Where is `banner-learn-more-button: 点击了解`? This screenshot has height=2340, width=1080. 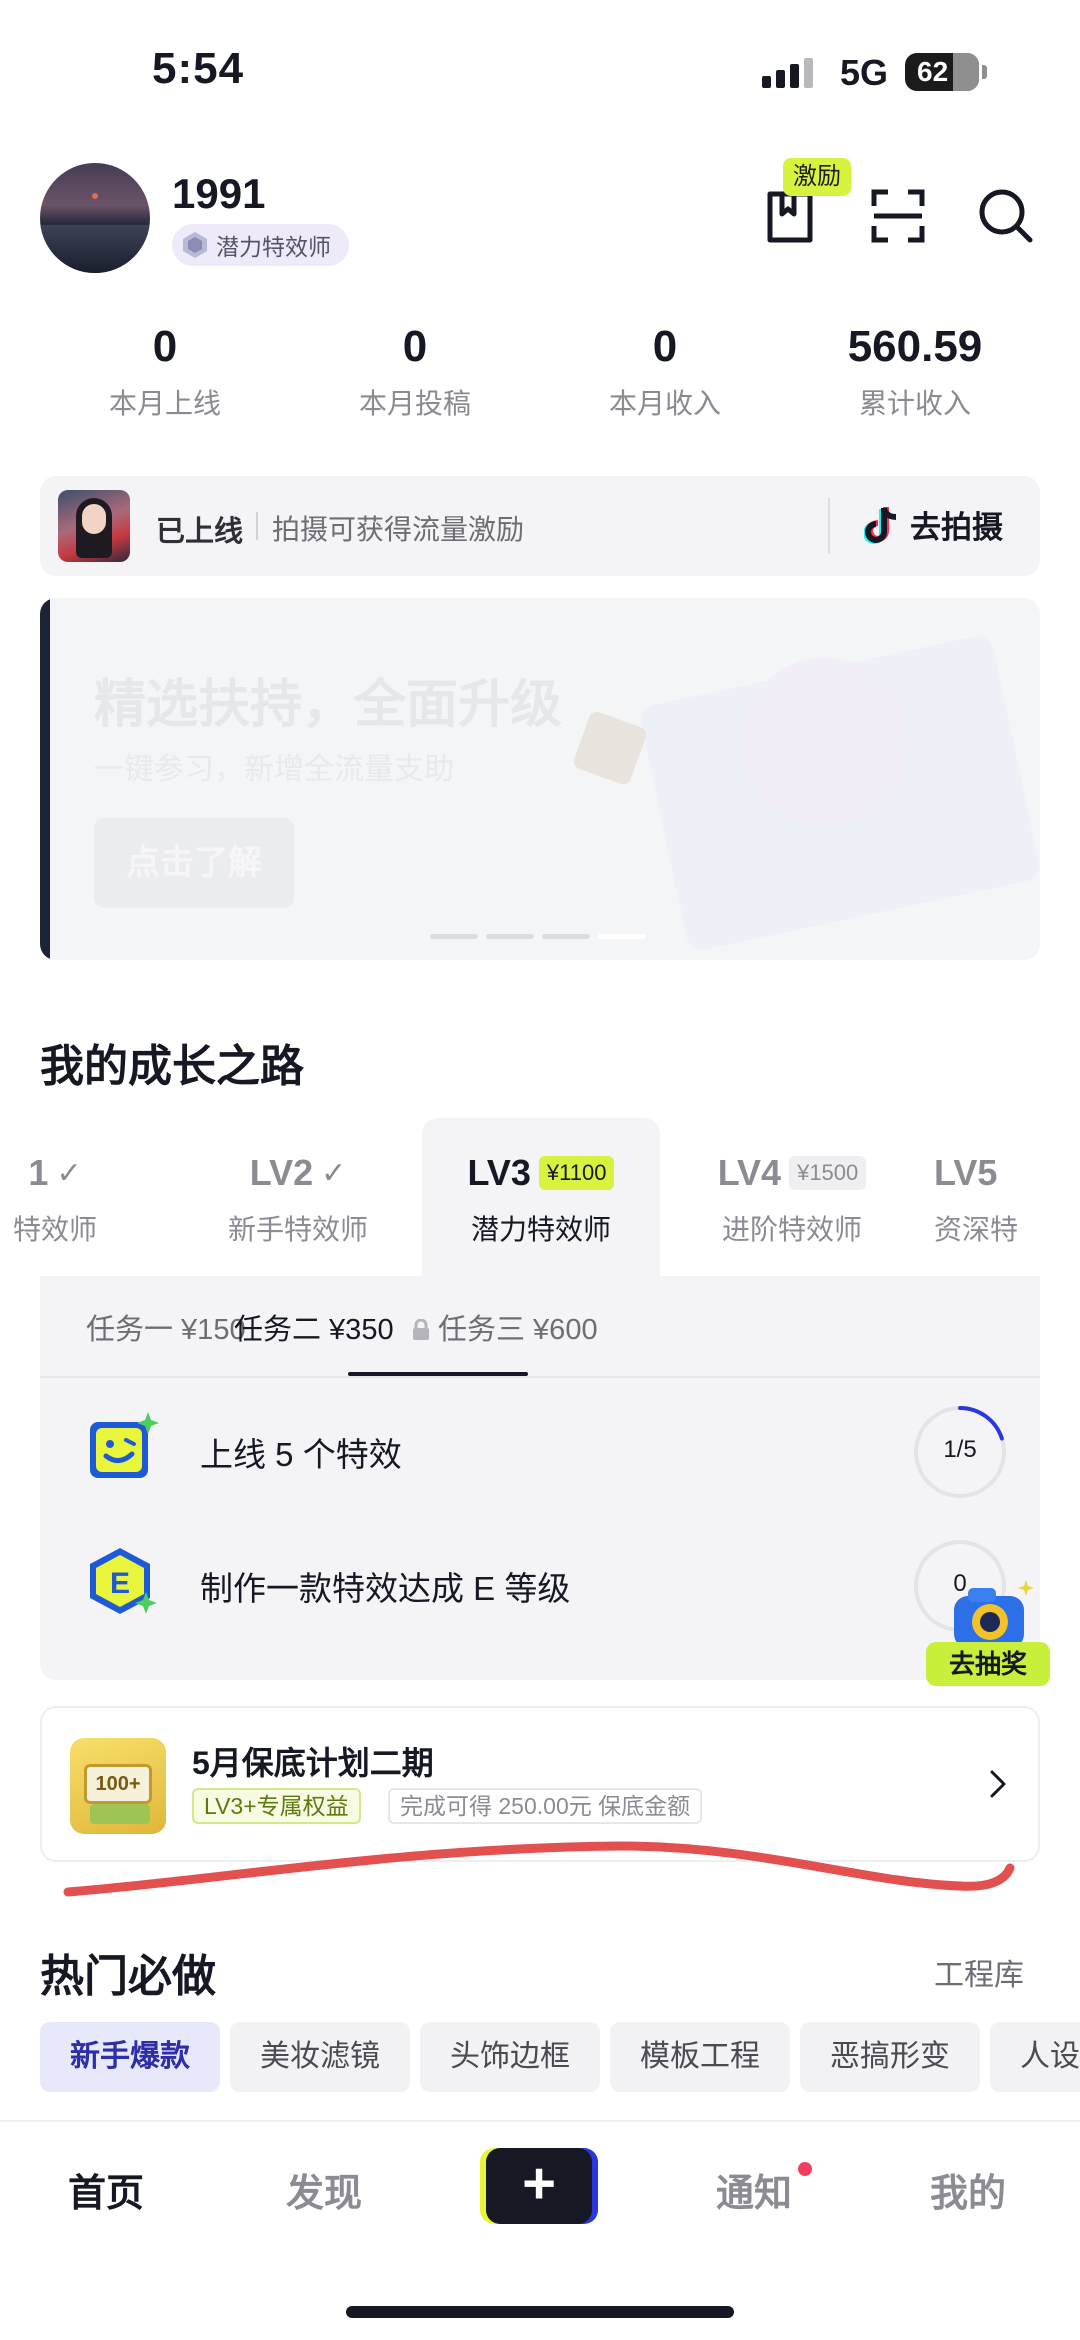
banner-learn-more-button: 点击了解 is located at coordinates (194, 863).